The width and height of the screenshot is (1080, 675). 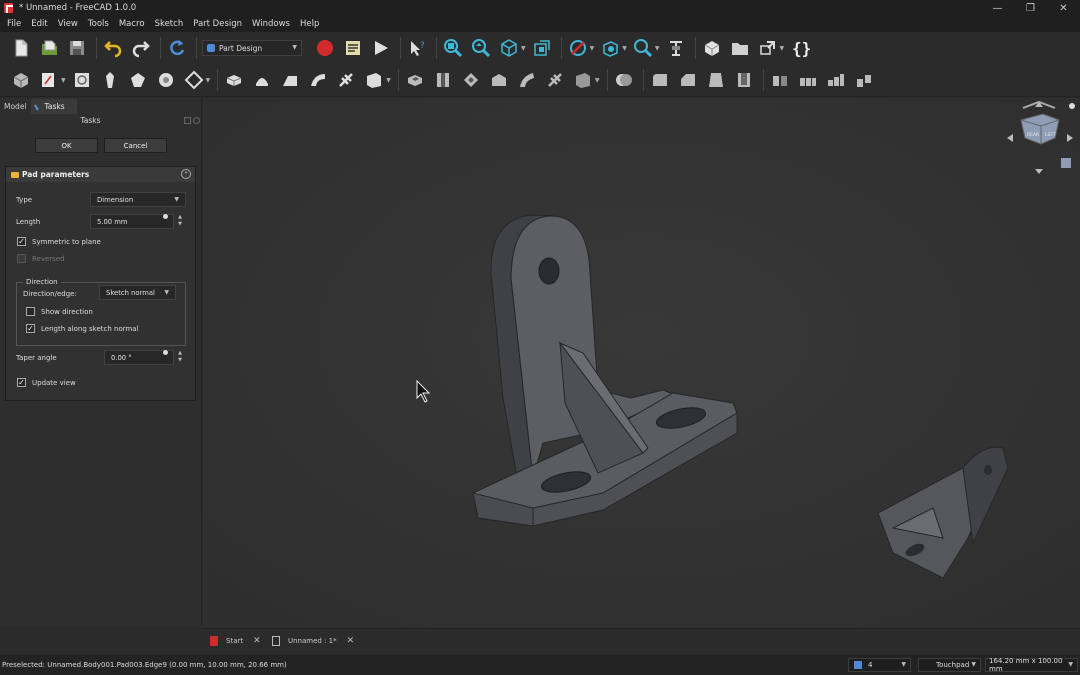 I want to click on fit-selection-icon, so click(x=481, y=48).